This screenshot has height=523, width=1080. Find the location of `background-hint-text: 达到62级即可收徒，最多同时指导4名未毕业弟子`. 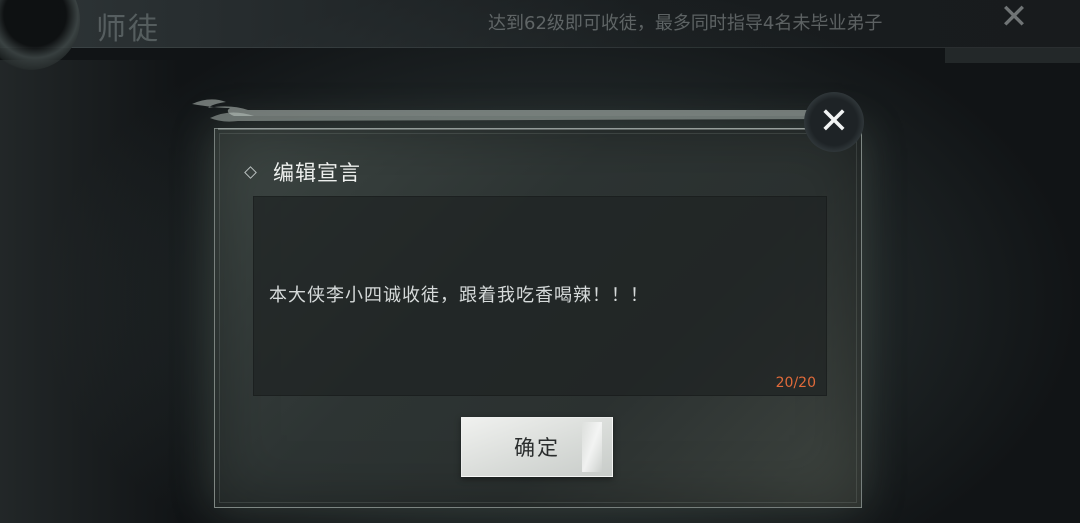

background-hint-text: 达到62级即可收徒，最多同时指导4名未毕业弟子 is located at coordinates (685, 23).